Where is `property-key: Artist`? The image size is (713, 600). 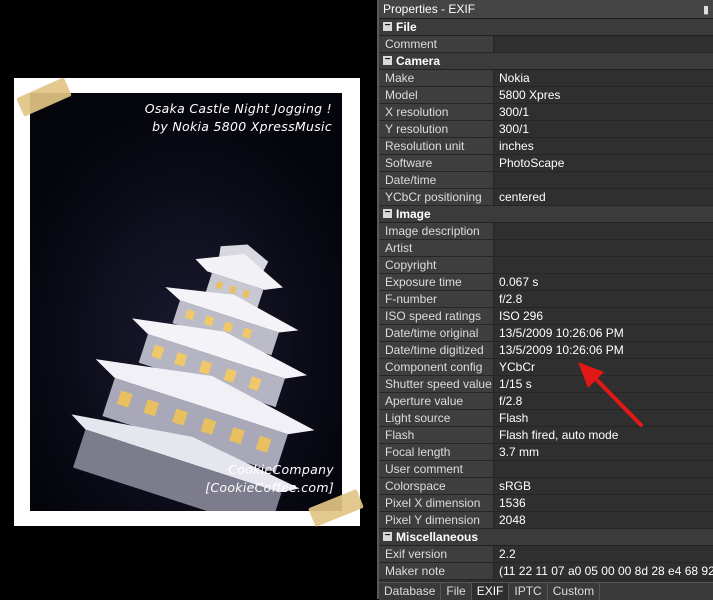 property-key: Artist is located at coordinates (436, 248).